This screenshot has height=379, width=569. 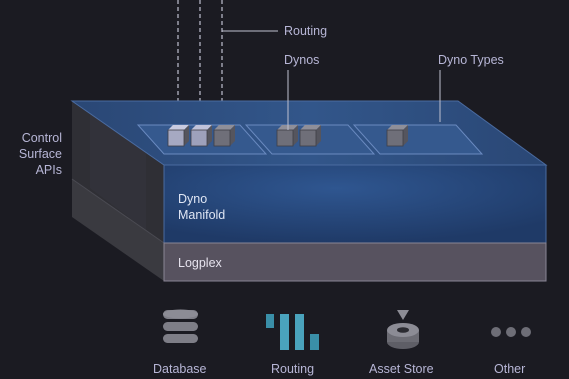 What do you see at coordinates (201, 207) in the screenshot?
I see `manifold-label: Dyno Manifold` at bounding box center [201, 207].